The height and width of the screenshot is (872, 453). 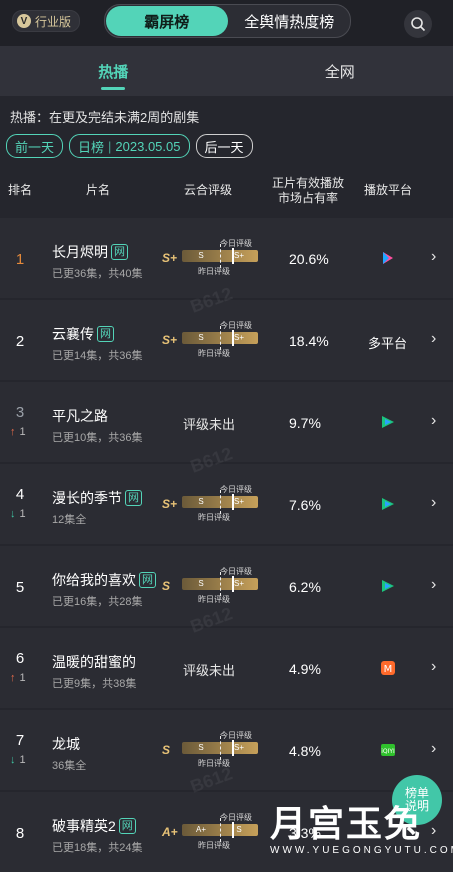 I want to click on rank-number: 4, so click(x=20, y=494).